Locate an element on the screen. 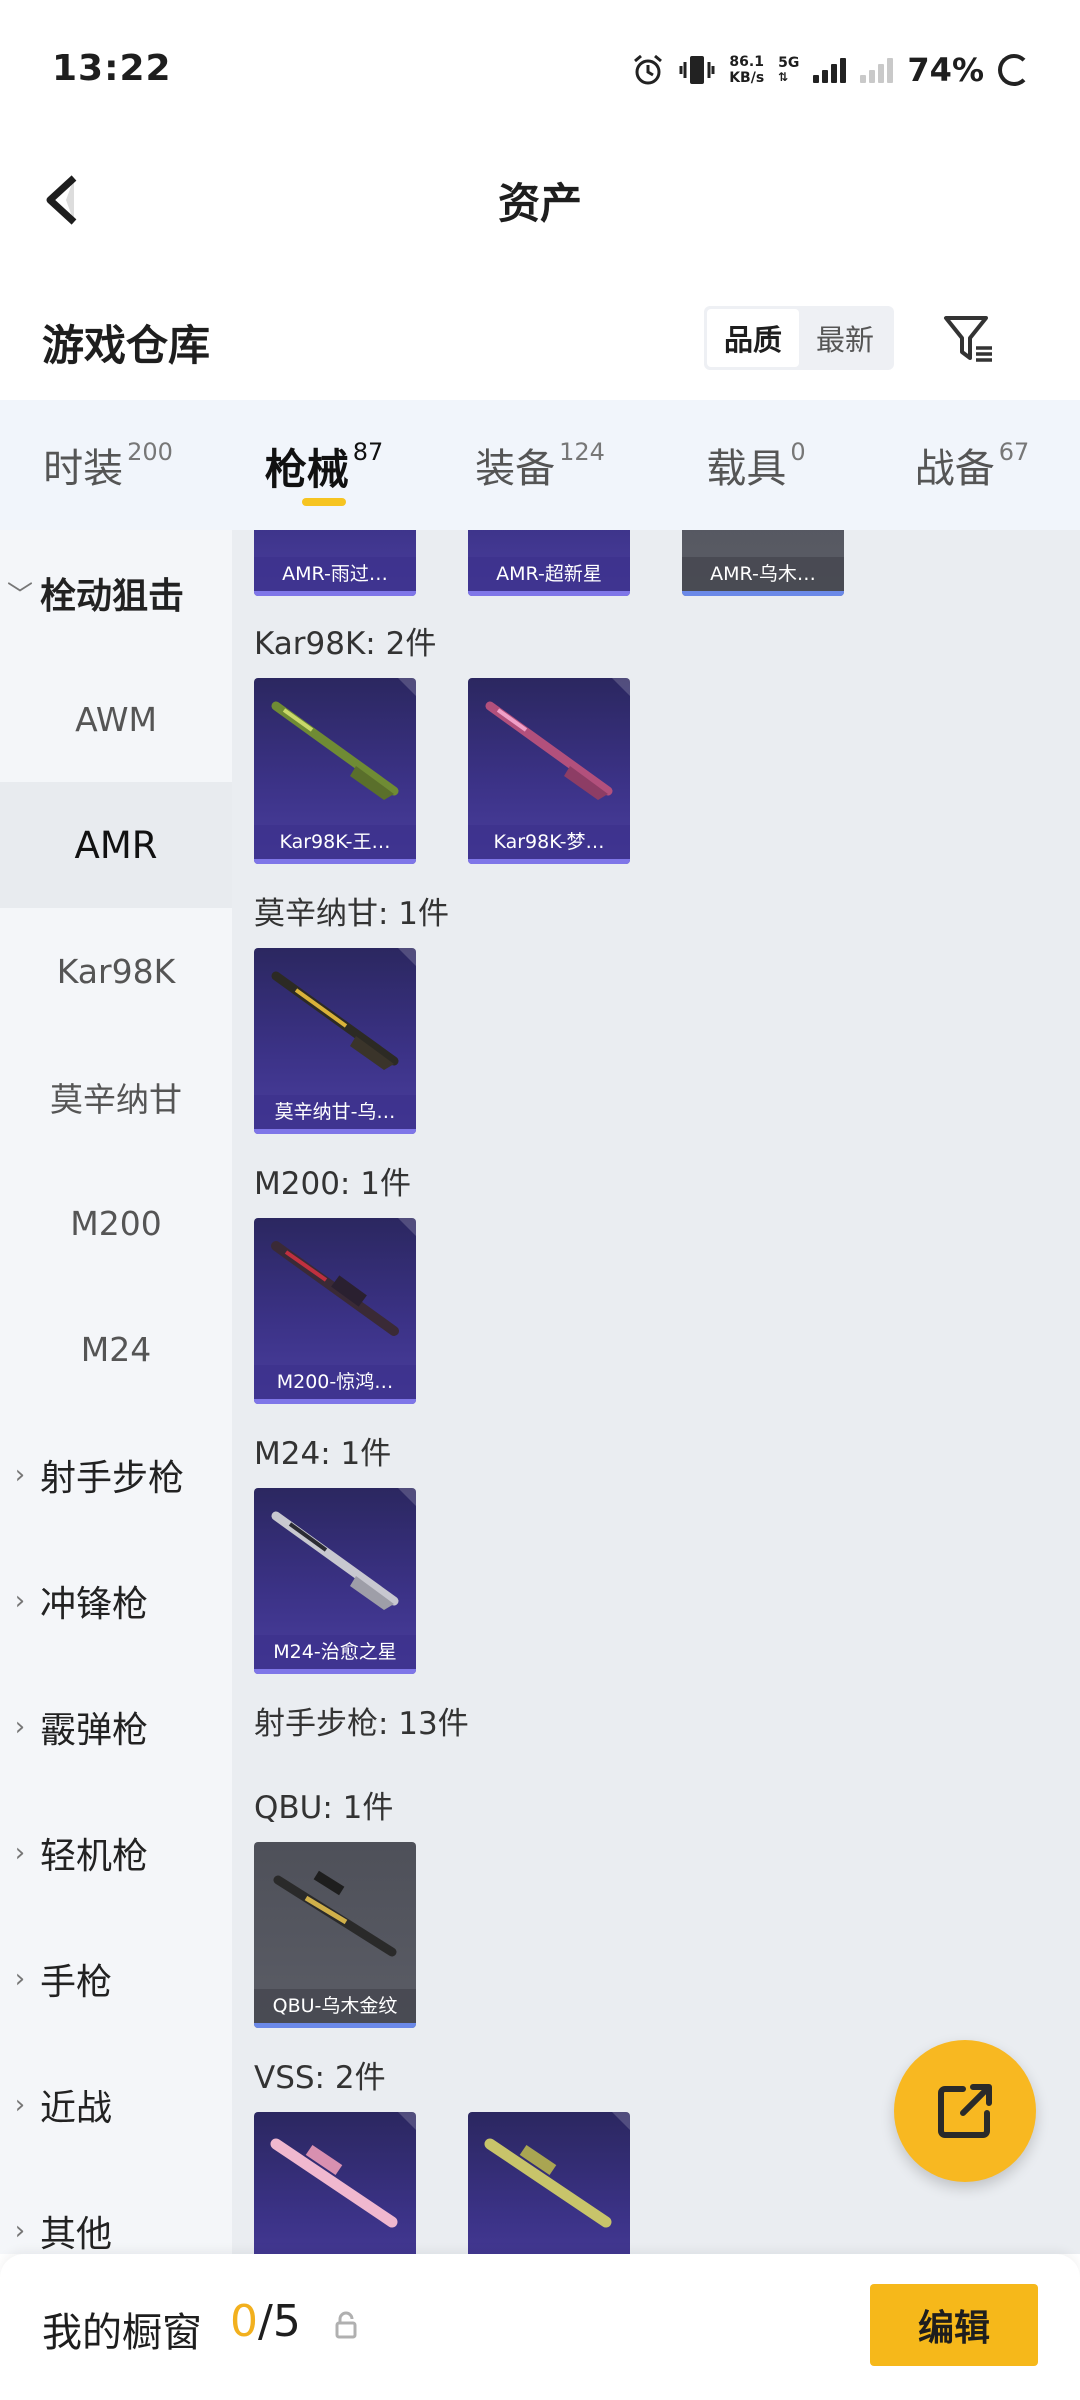 The image size is (1080, 2400). sort-newest-button: 最新 is located at coordinates (845, 338).